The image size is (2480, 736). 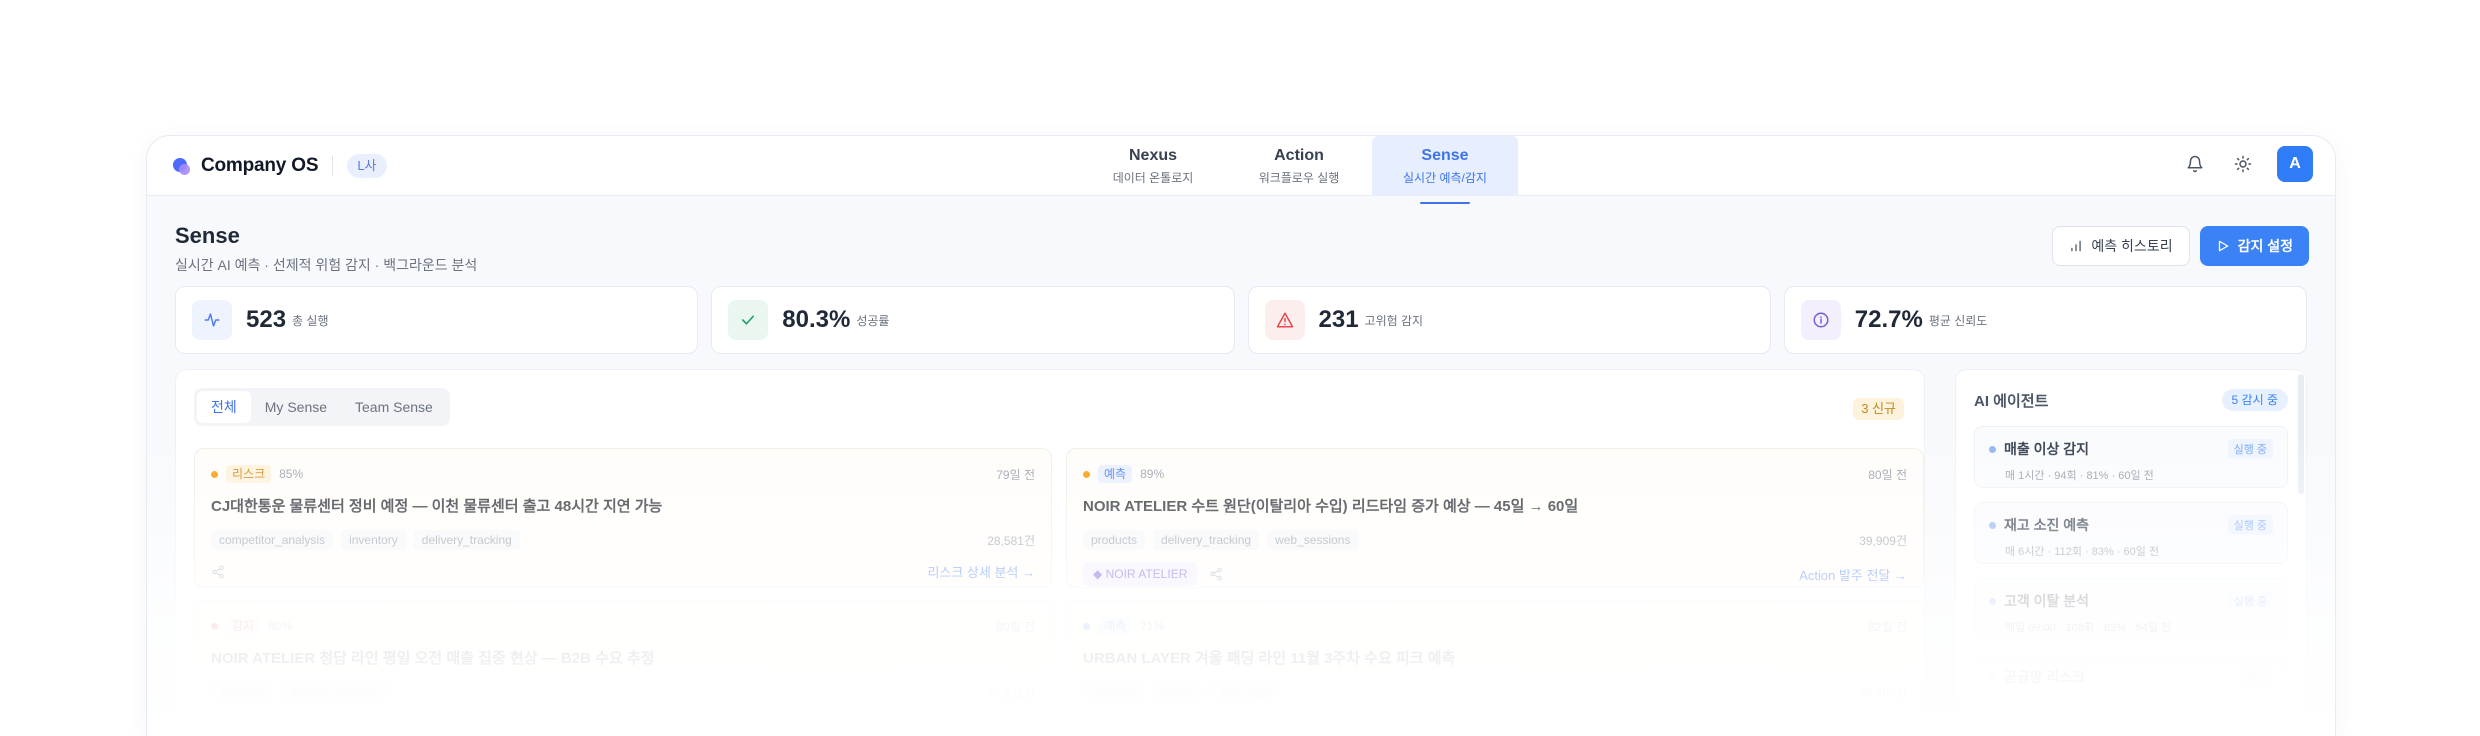 I want to click on brand-name: Company OS, so click(x=260, y=165).